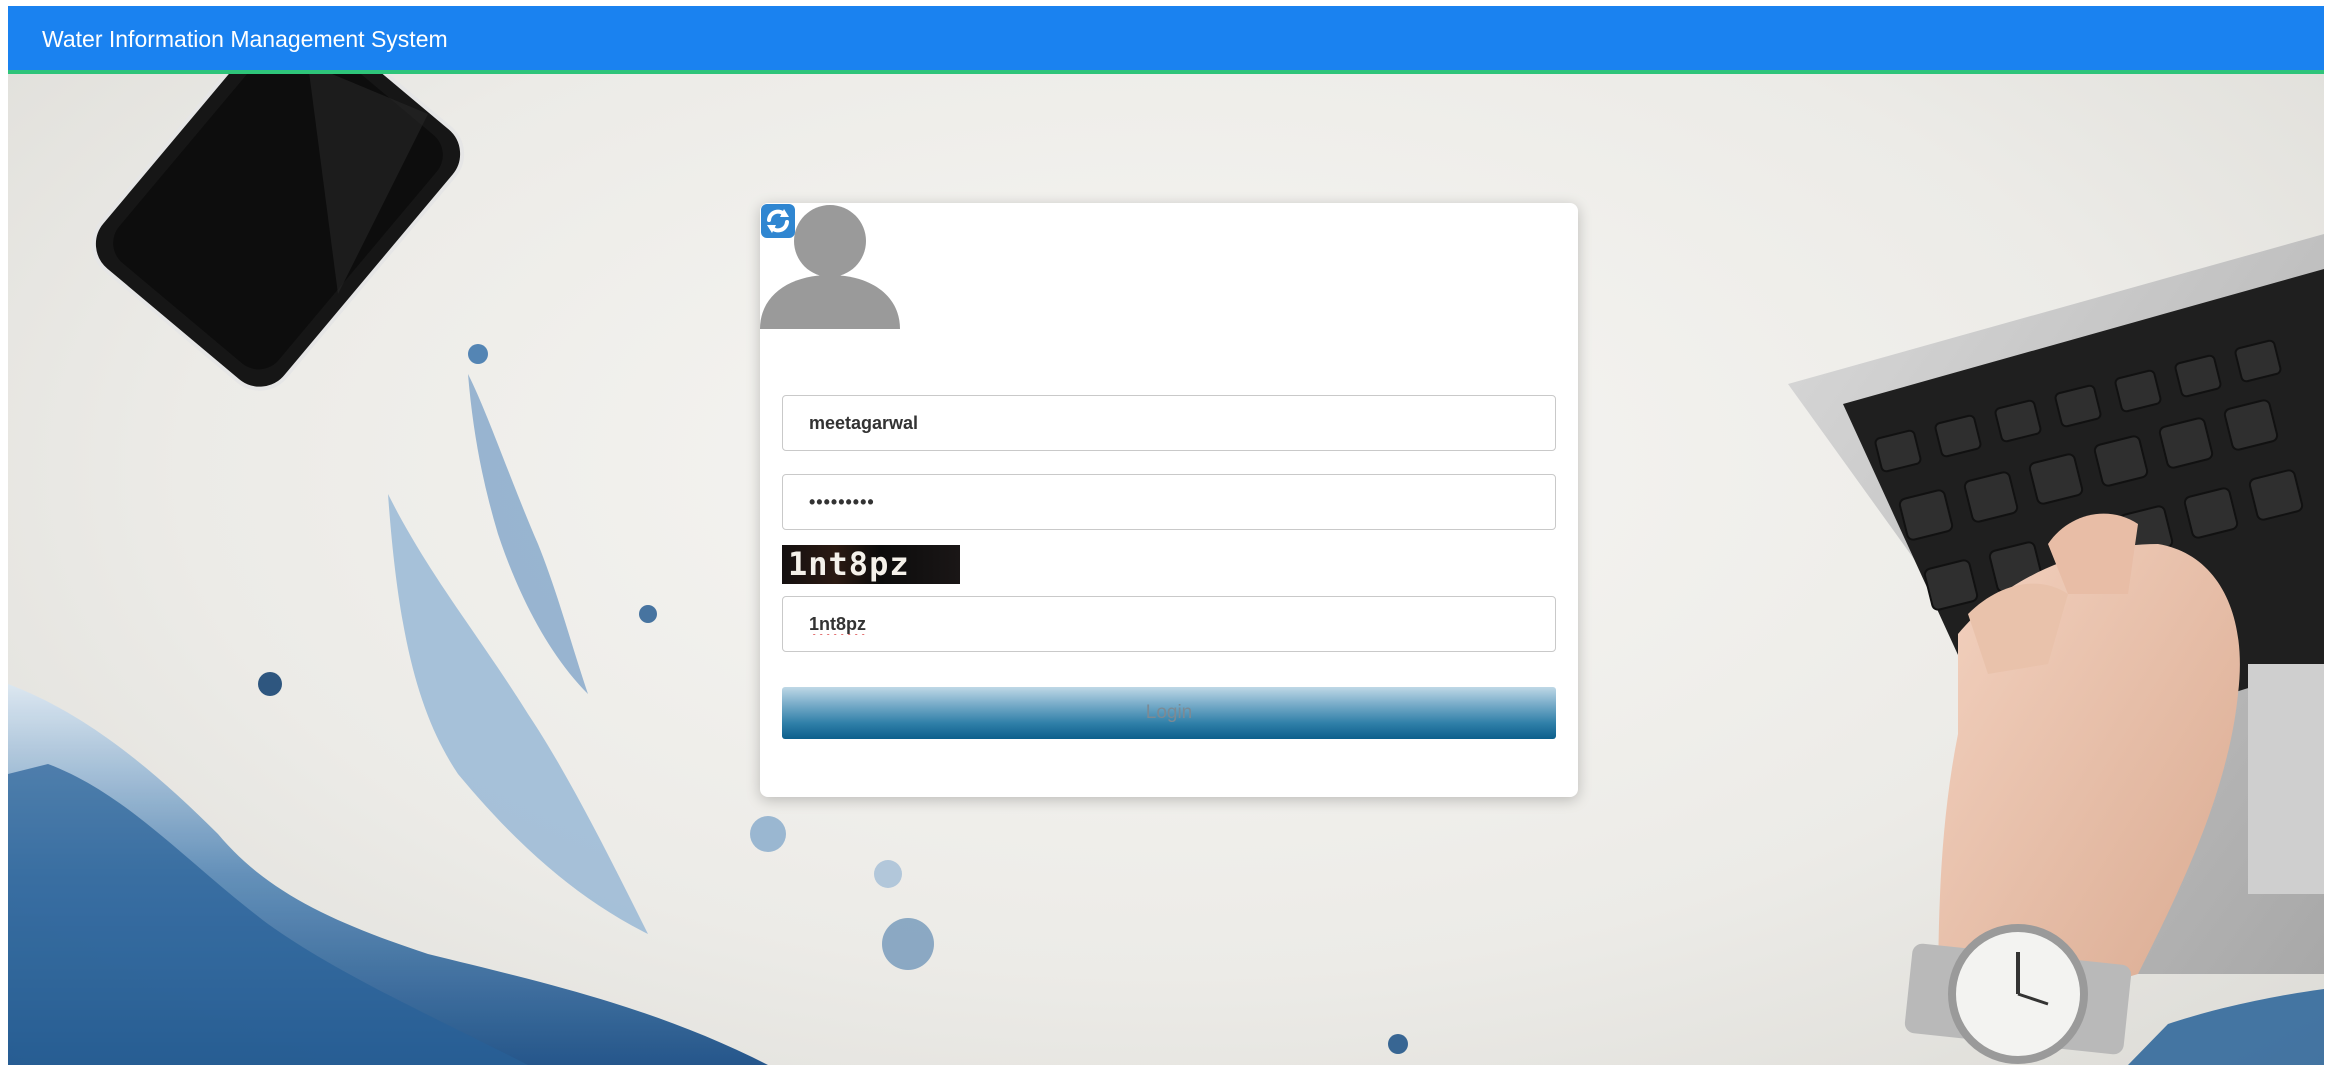  I want to click on captcha-input, so click(1169, 624).